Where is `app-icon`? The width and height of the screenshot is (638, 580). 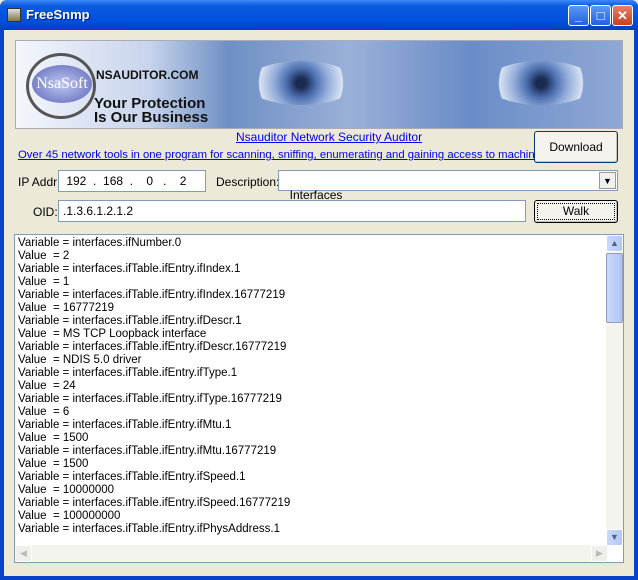
app-icon is located at coordinates (14, 15).